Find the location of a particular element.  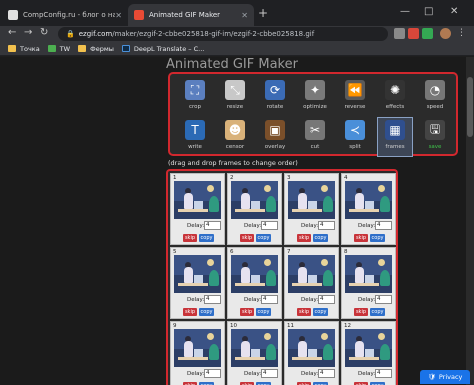

tool-rotate: ⟳ rotate is located at coordinates (275, 97).